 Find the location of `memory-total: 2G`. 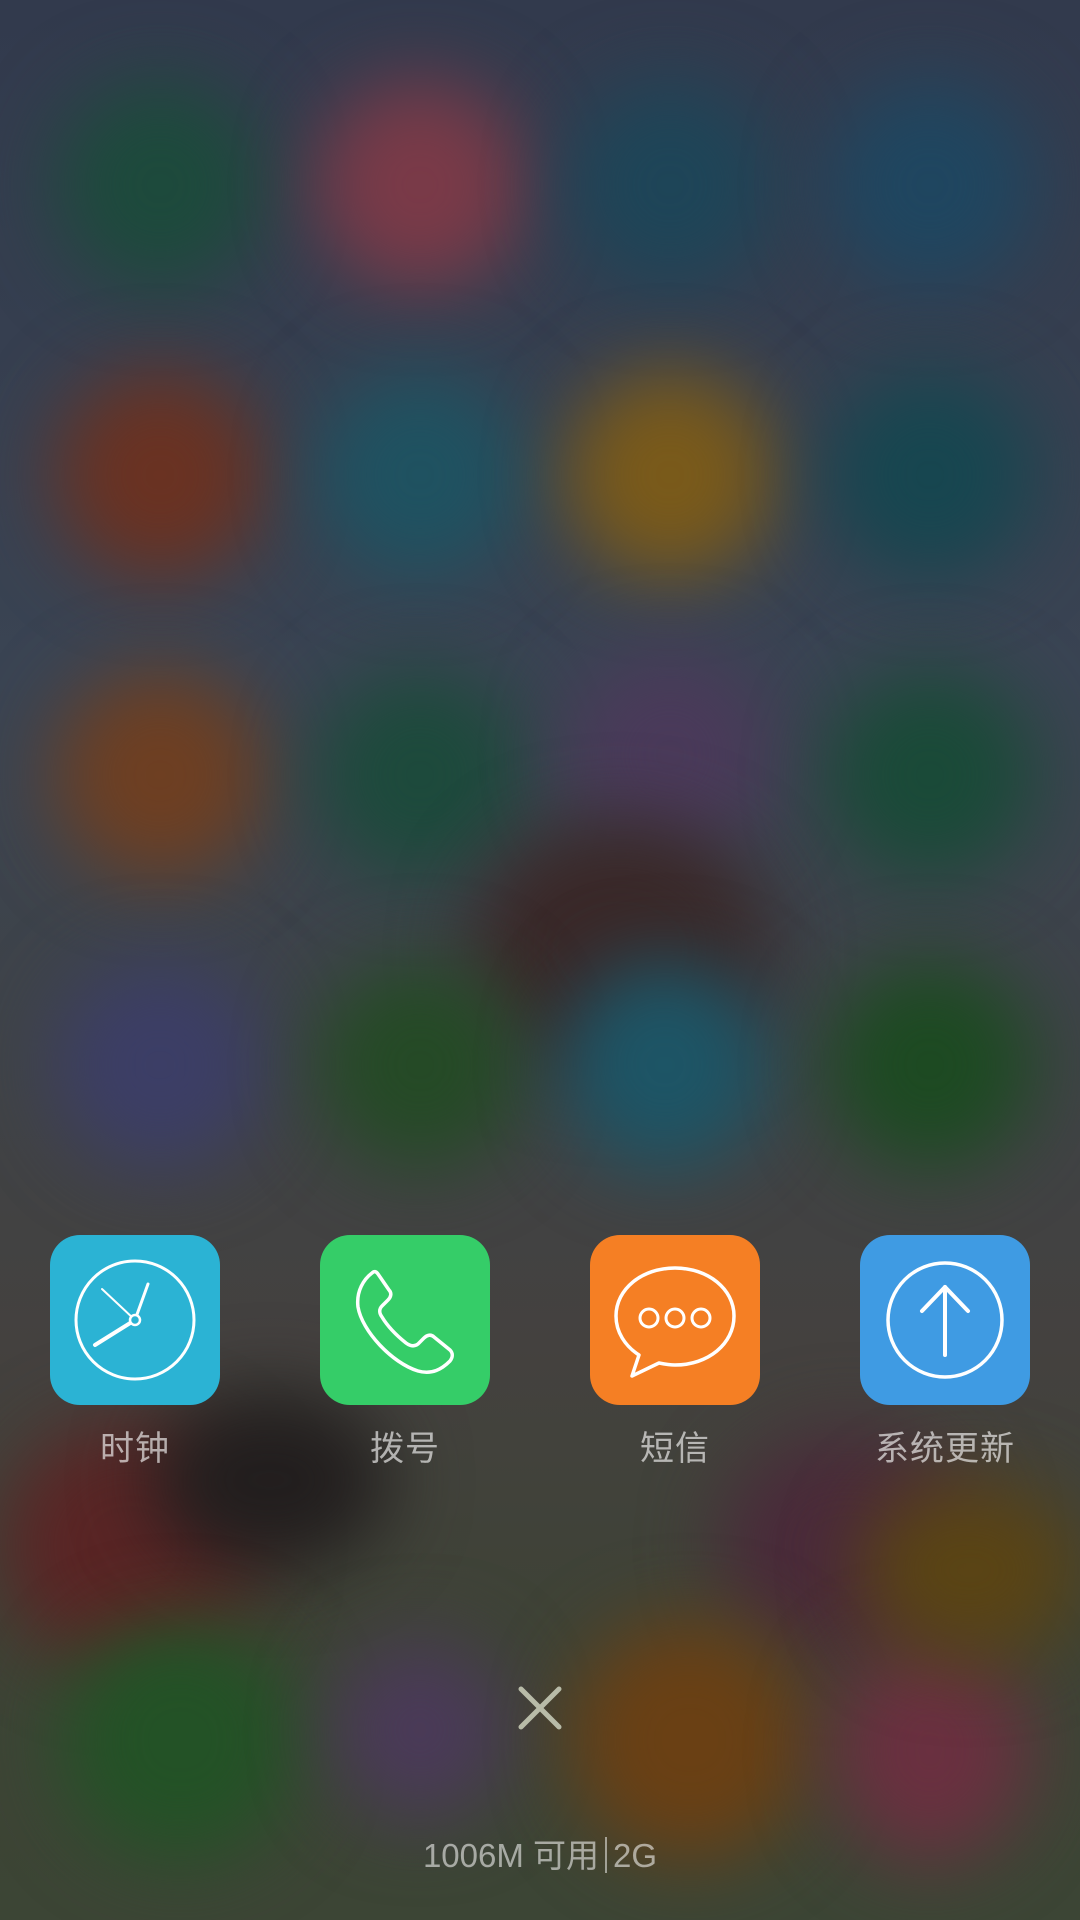

memory-total: 2G is located at coordinates (635, 1855).